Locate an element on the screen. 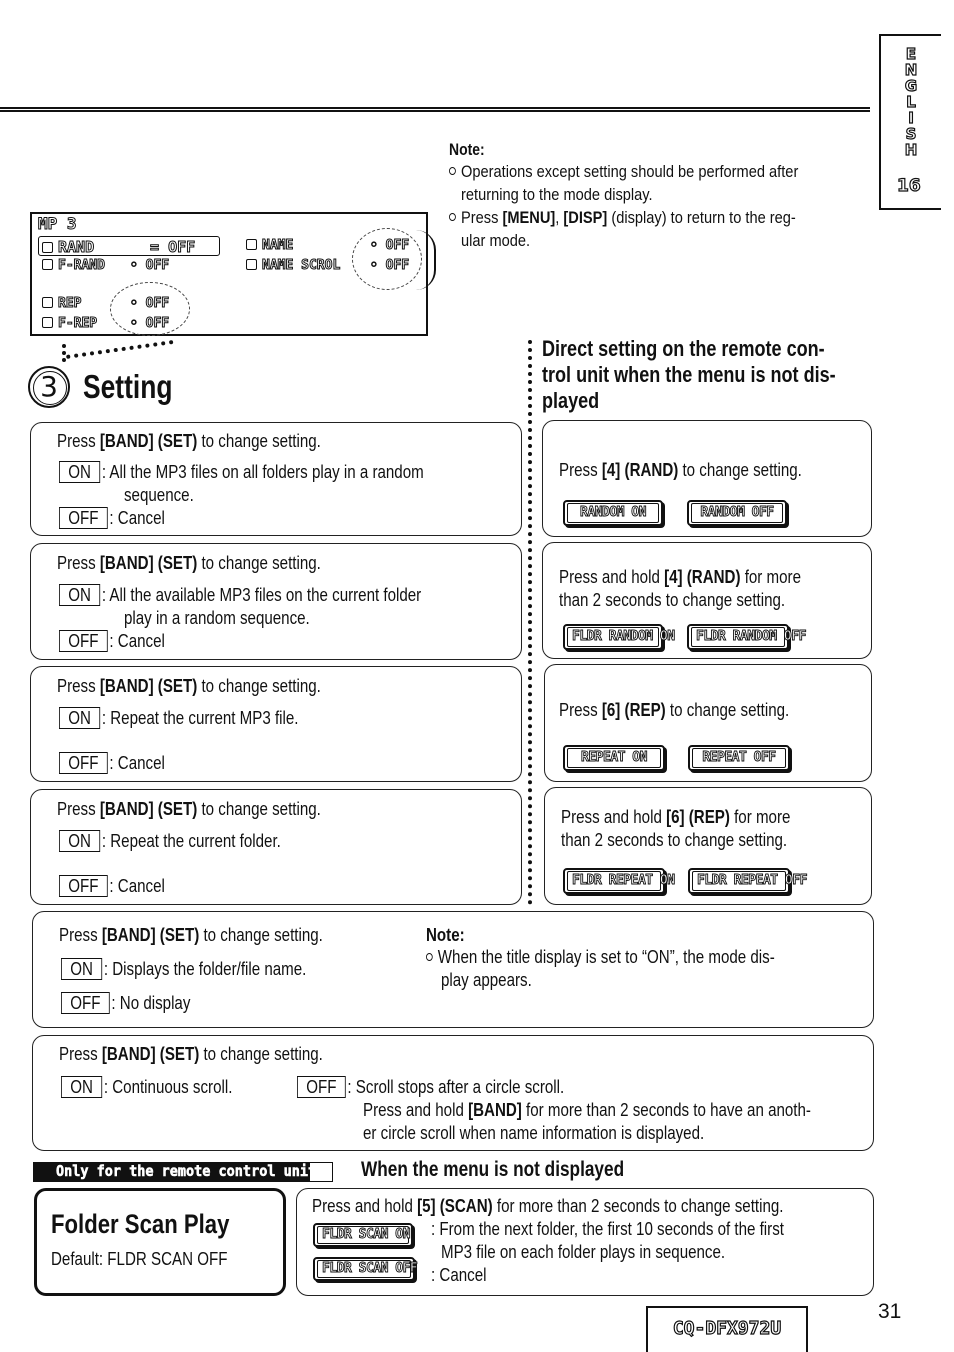  repeat-off-display: REPEAT OFF is located at coordinates (739, 758).